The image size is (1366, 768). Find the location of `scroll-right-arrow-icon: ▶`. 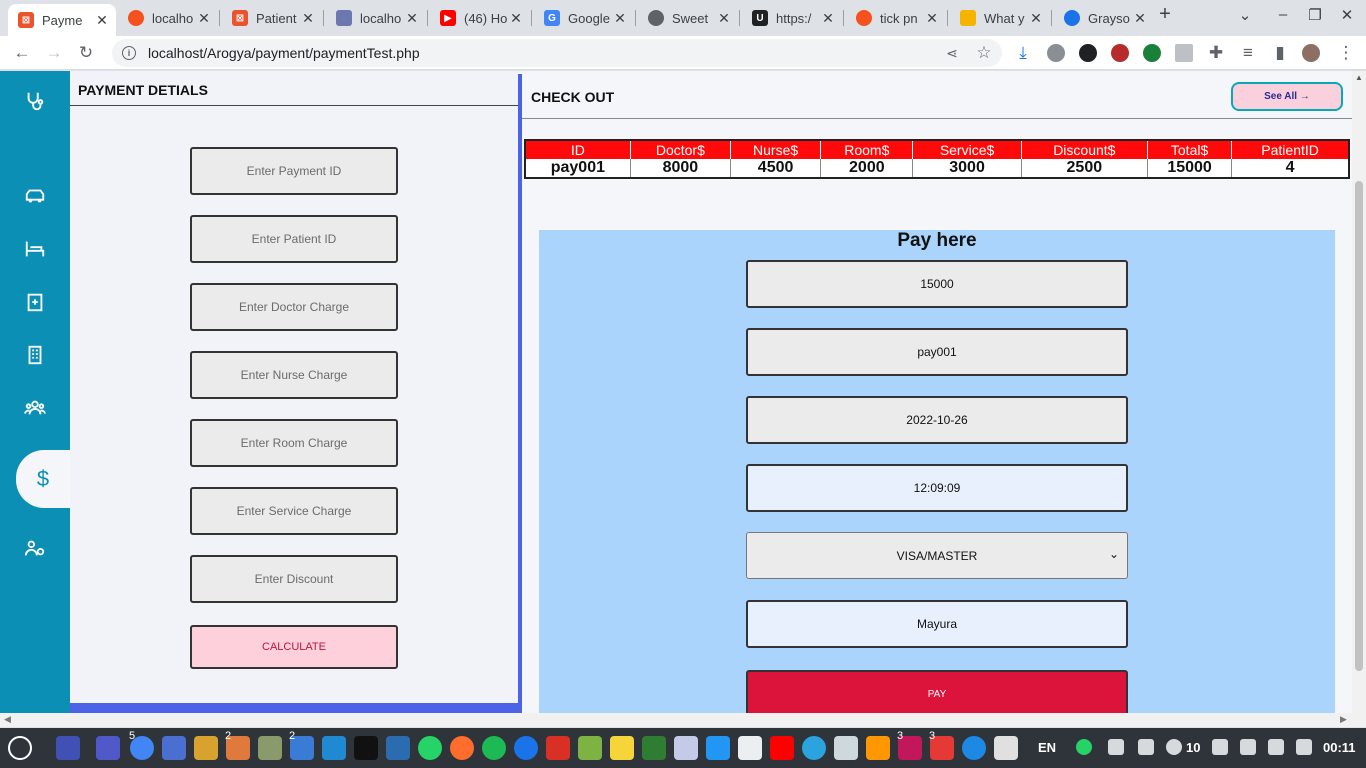

scroll-right-arrow-icon: ▶ is located at coordinates (1343, 719).